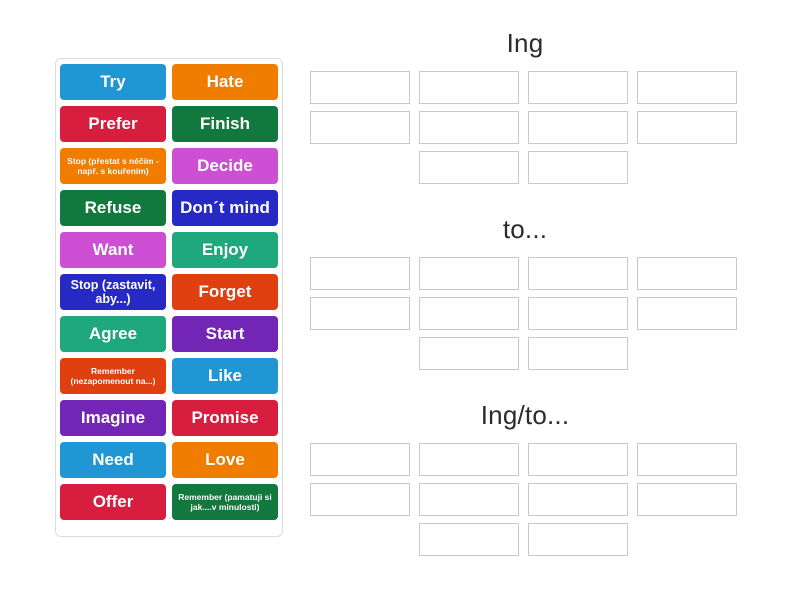  What do you see at coordinates (113, 82) in the screenshot?
I see `word-tile: Try` at bounding box center [113, 82].